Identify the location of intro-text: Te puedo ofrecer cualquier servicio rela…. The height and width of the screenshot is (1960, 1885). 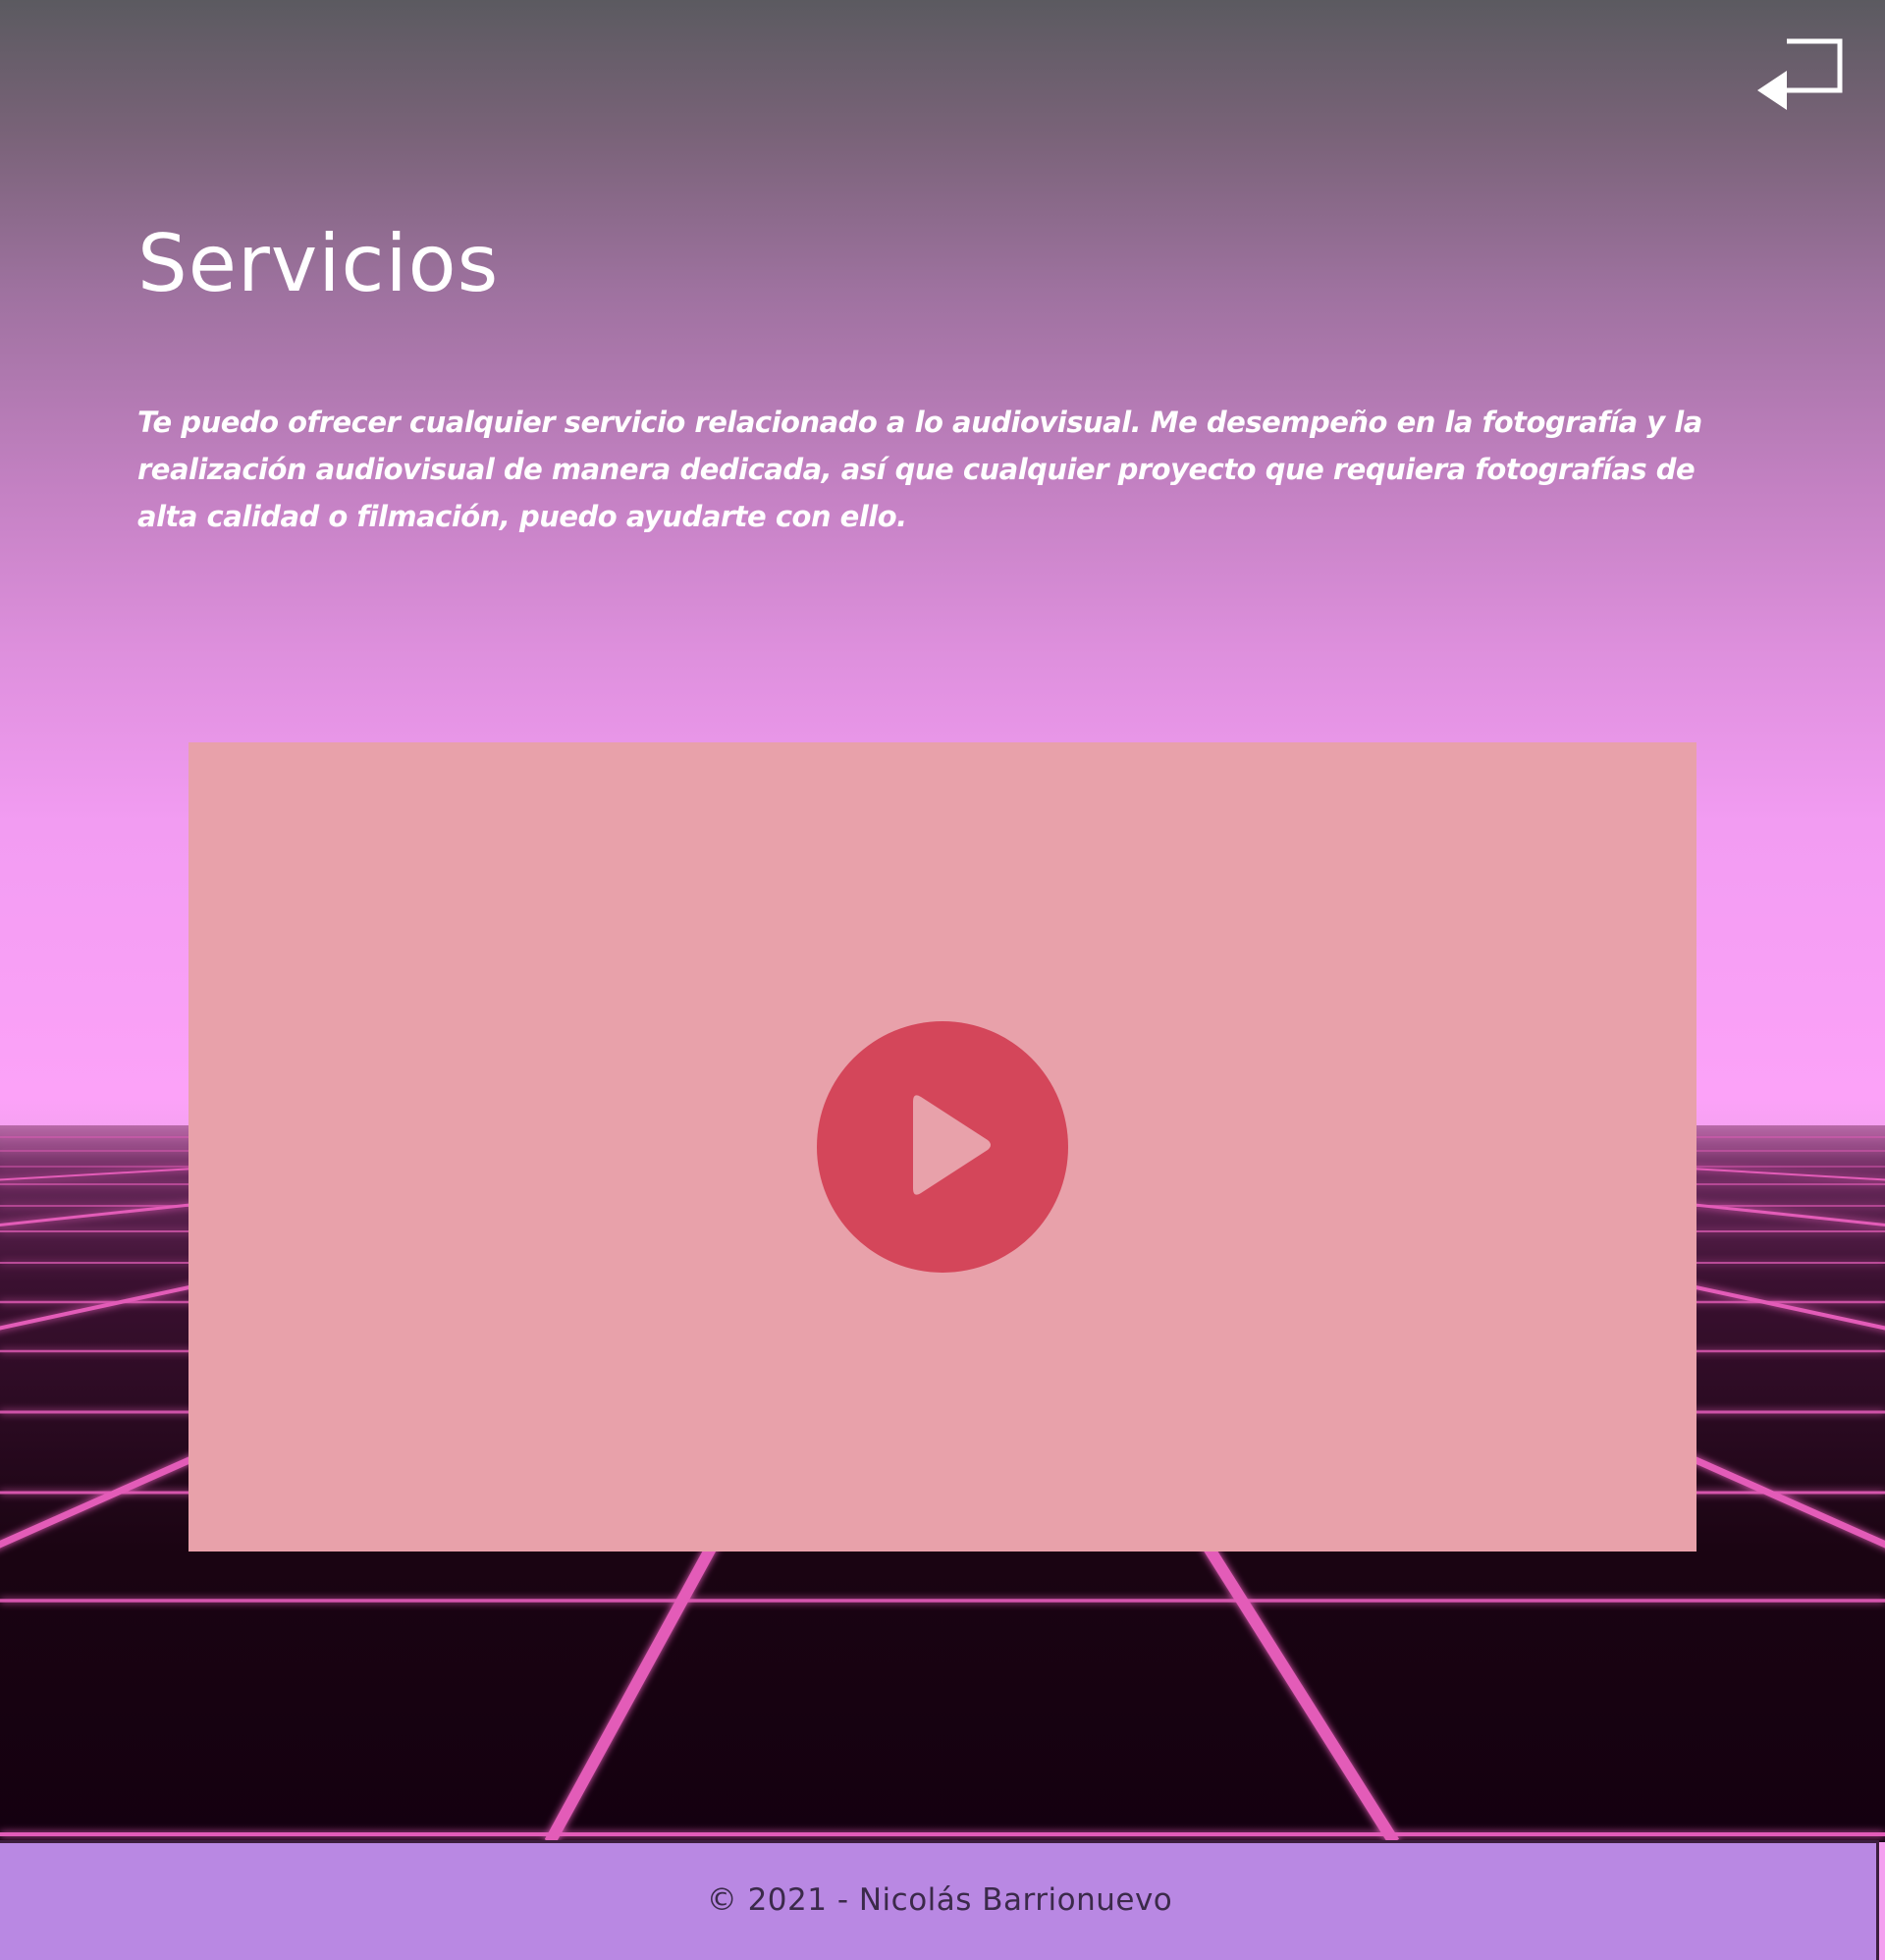
(919, 469).